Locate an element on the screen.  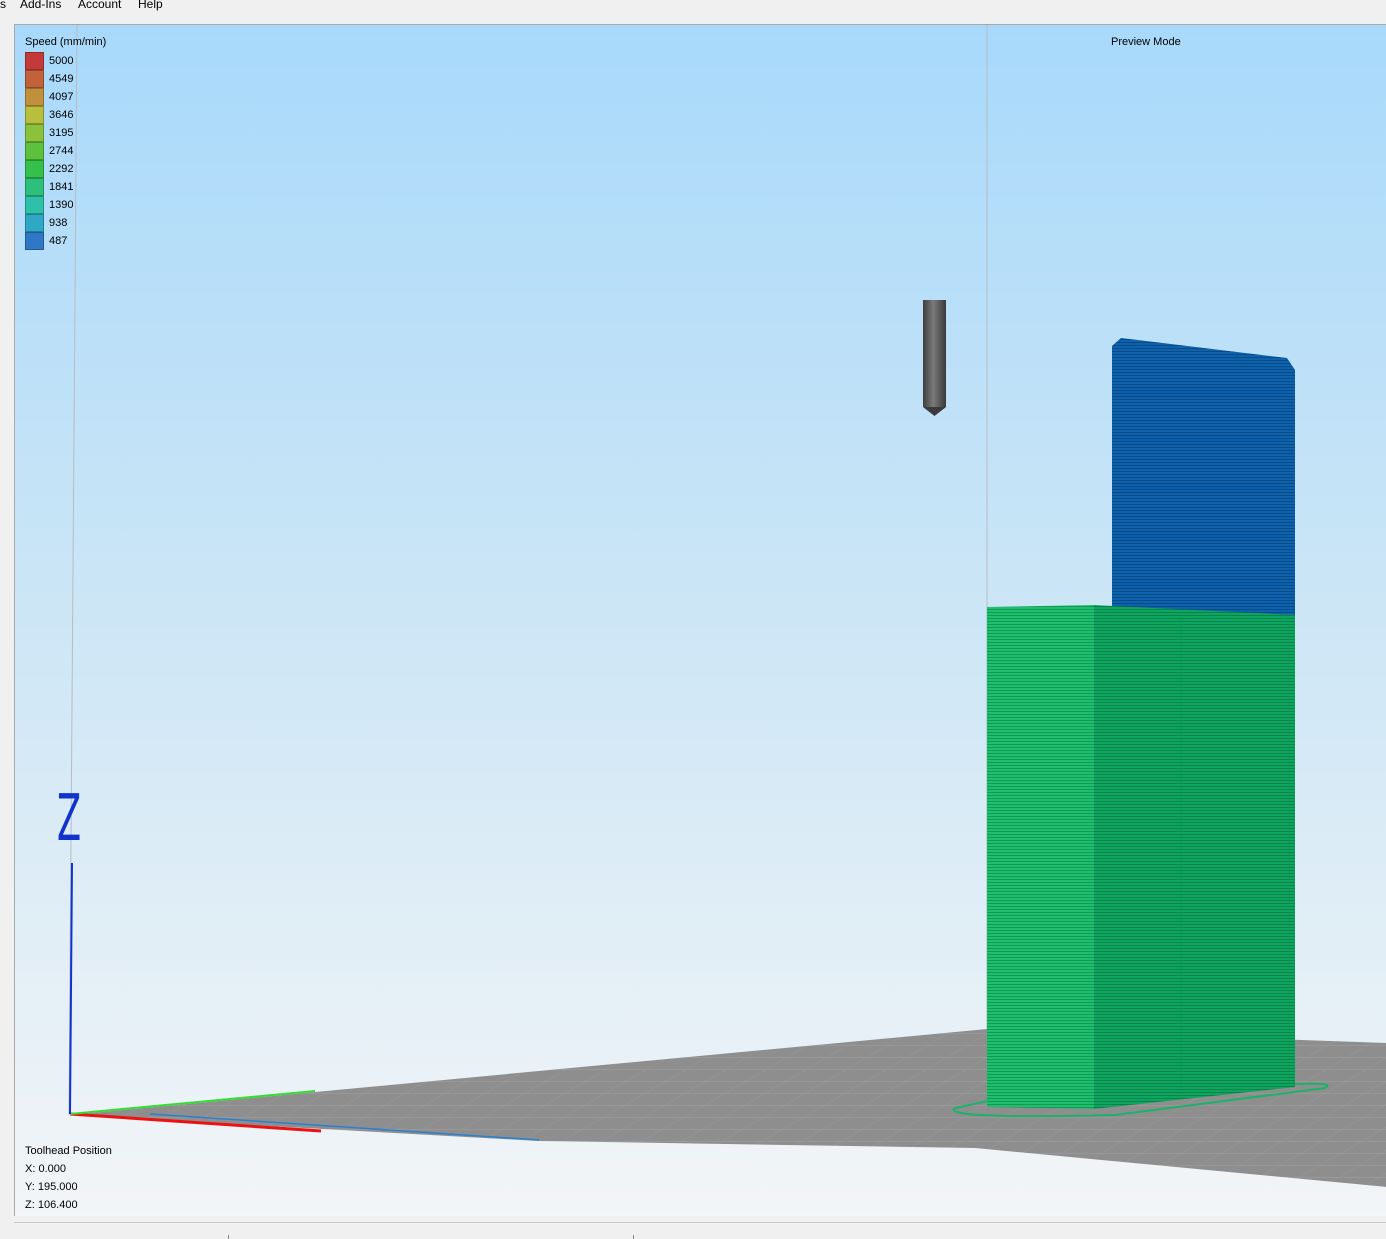
legend-value: 5000 is located at coordinates (61, 61).